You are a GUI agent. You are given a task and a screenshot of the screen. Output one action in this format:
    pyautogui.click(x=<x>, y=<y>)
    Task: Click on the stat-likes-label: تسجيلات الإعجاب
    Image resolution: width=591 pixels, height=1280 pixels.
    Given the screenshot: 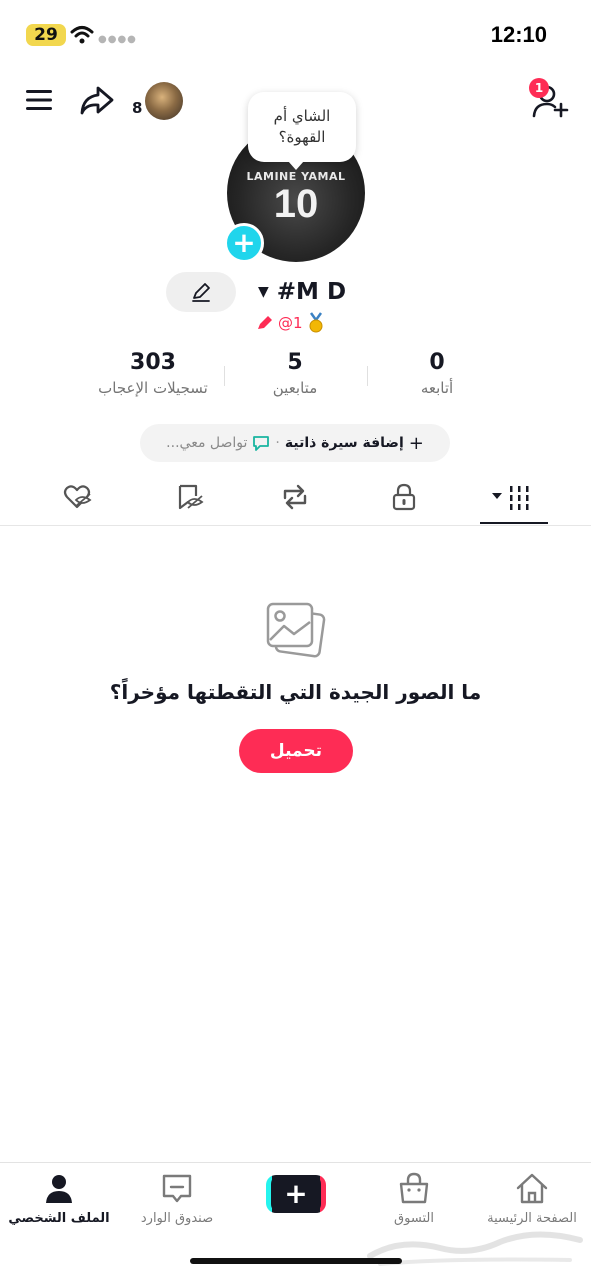 What is the action you would take?
    pyautogui.click(x=153, y=388)
    